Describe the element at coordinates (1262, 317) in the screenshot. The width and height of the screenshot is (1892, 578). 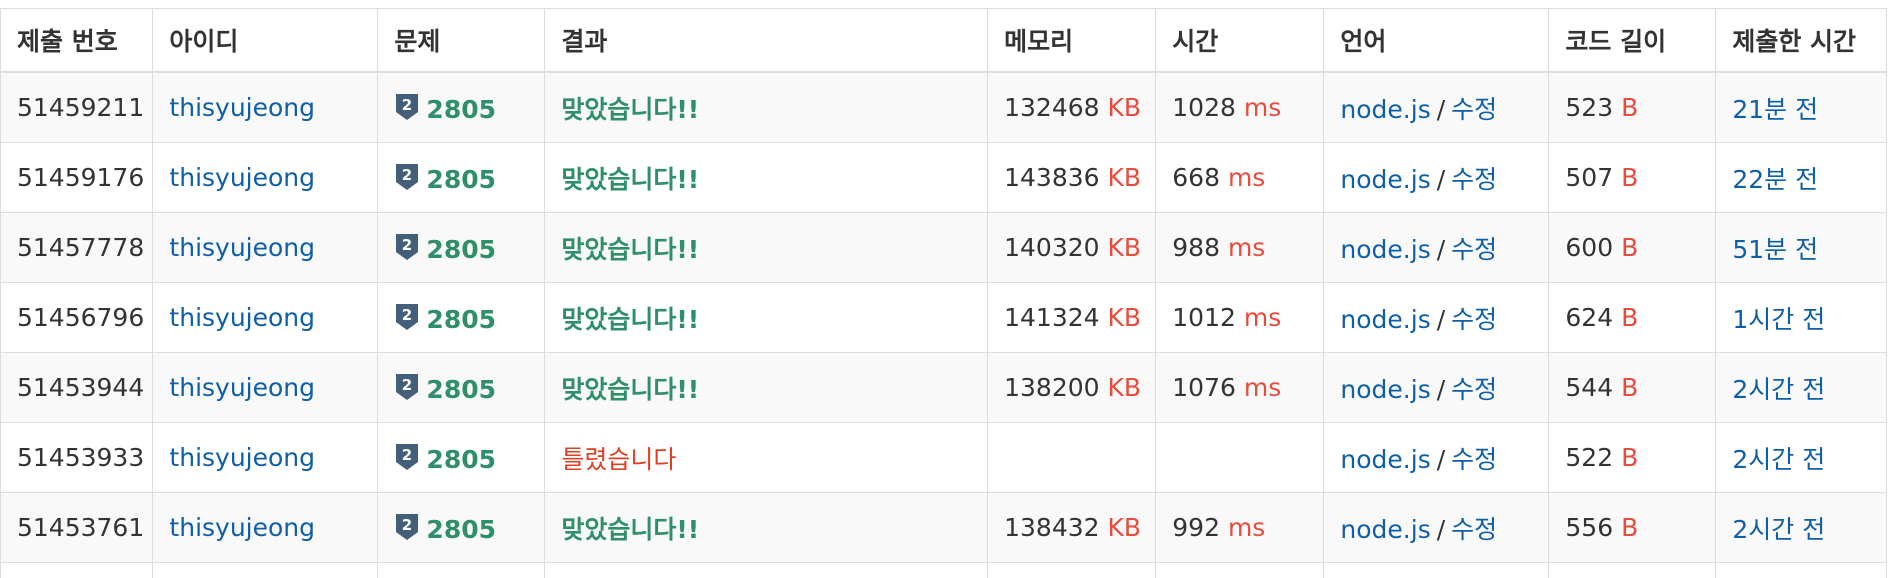
I see `time-unit: ms` at that location.